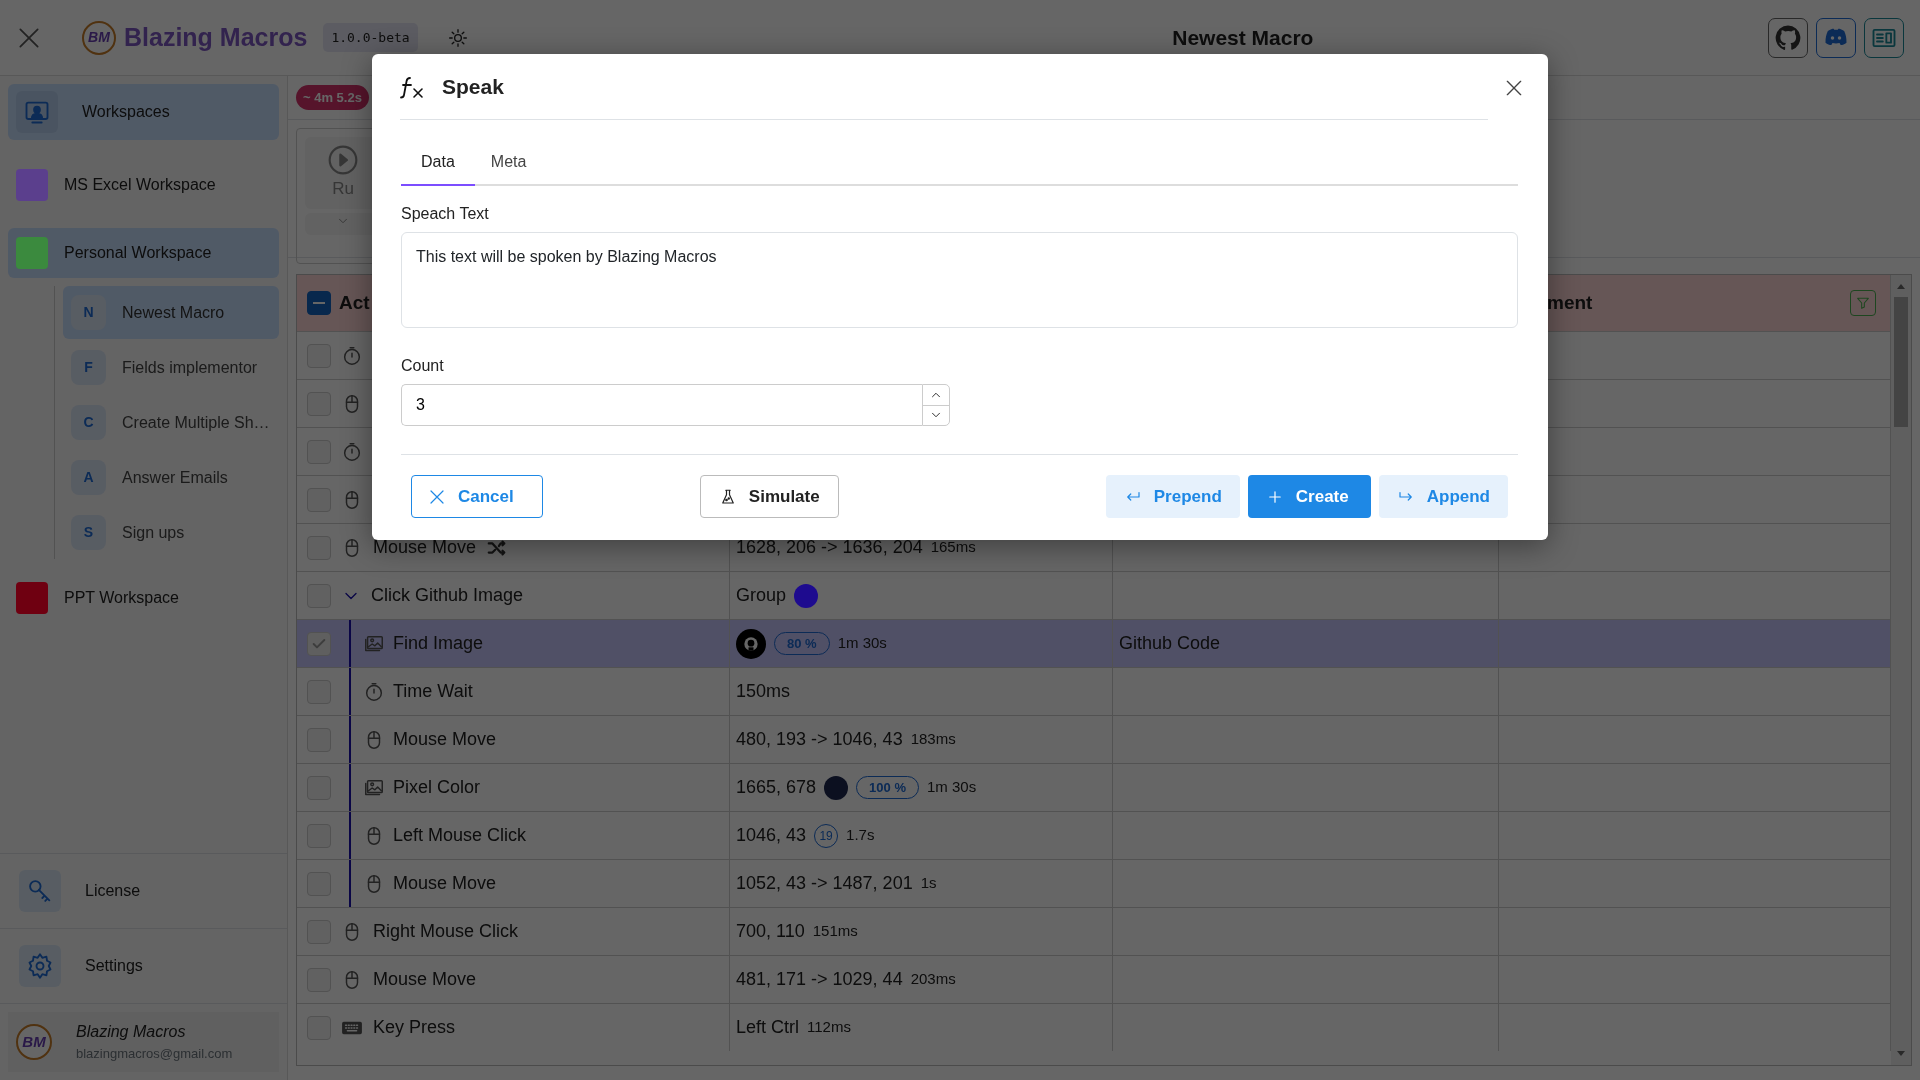  I want to click on table-row: Left Mouse Click 1046, 43 19 1.7s, so click(1094, 835).